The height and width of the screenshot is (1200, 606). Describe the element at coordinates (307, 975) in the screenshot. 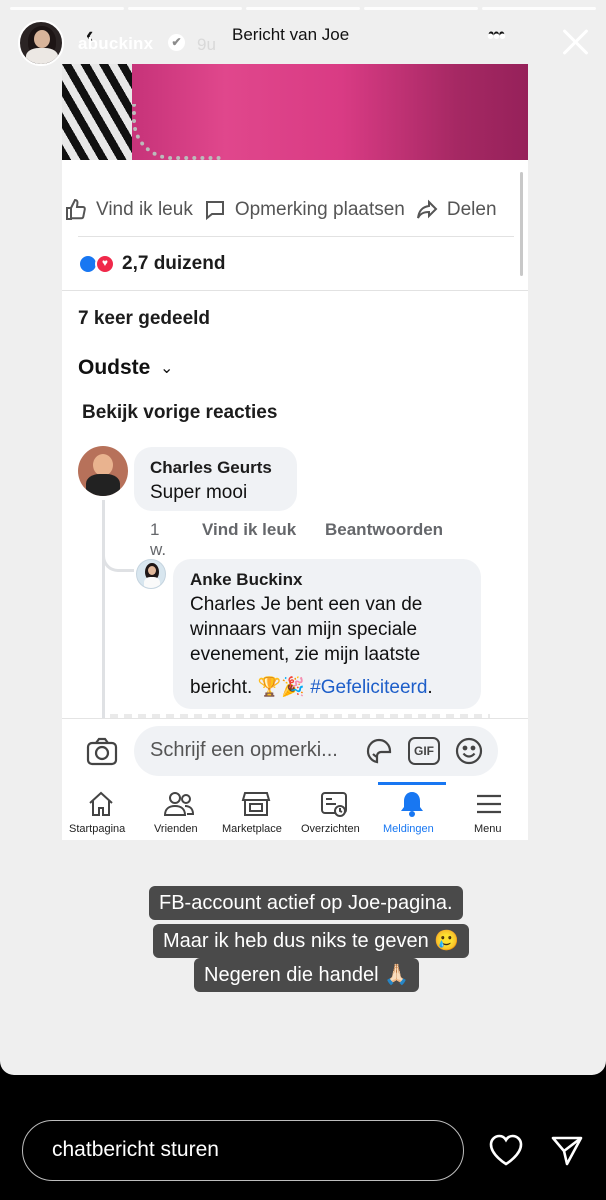

I see `story-caption: Negeren die handel 🙏🏻` at that location.